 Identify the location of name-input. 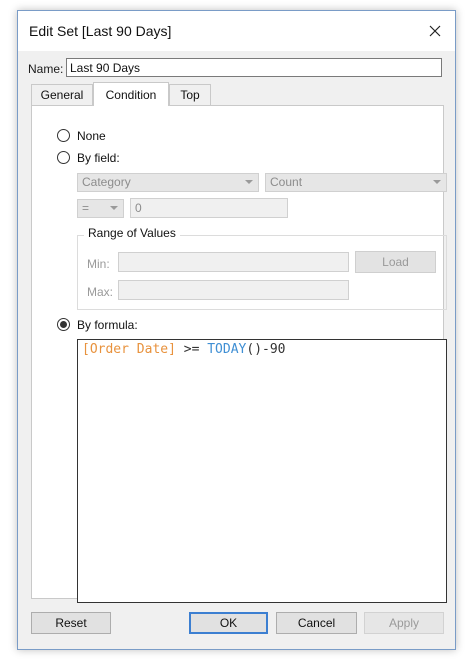
(254, 67).